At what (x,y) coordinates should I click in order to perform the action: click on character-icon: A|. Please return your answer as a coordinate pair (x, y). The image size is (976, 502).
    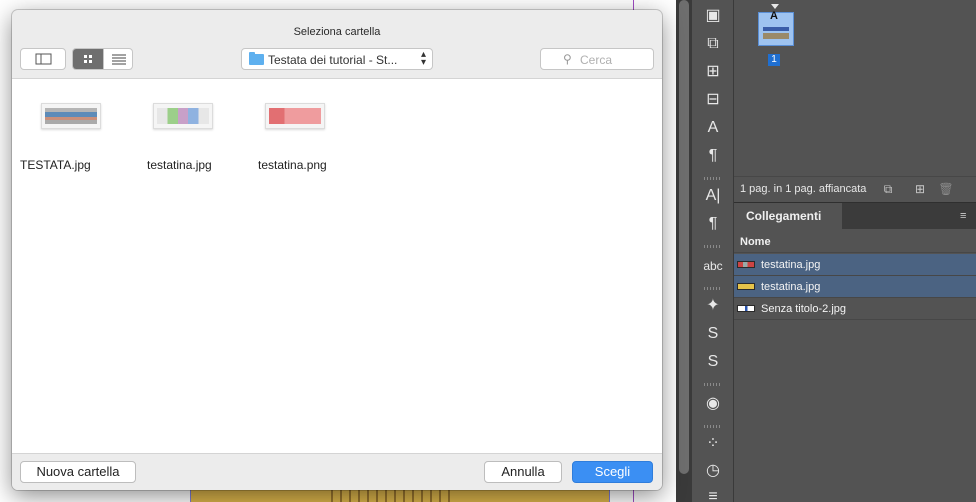
    Looking at the image, I should click on (713, 196).